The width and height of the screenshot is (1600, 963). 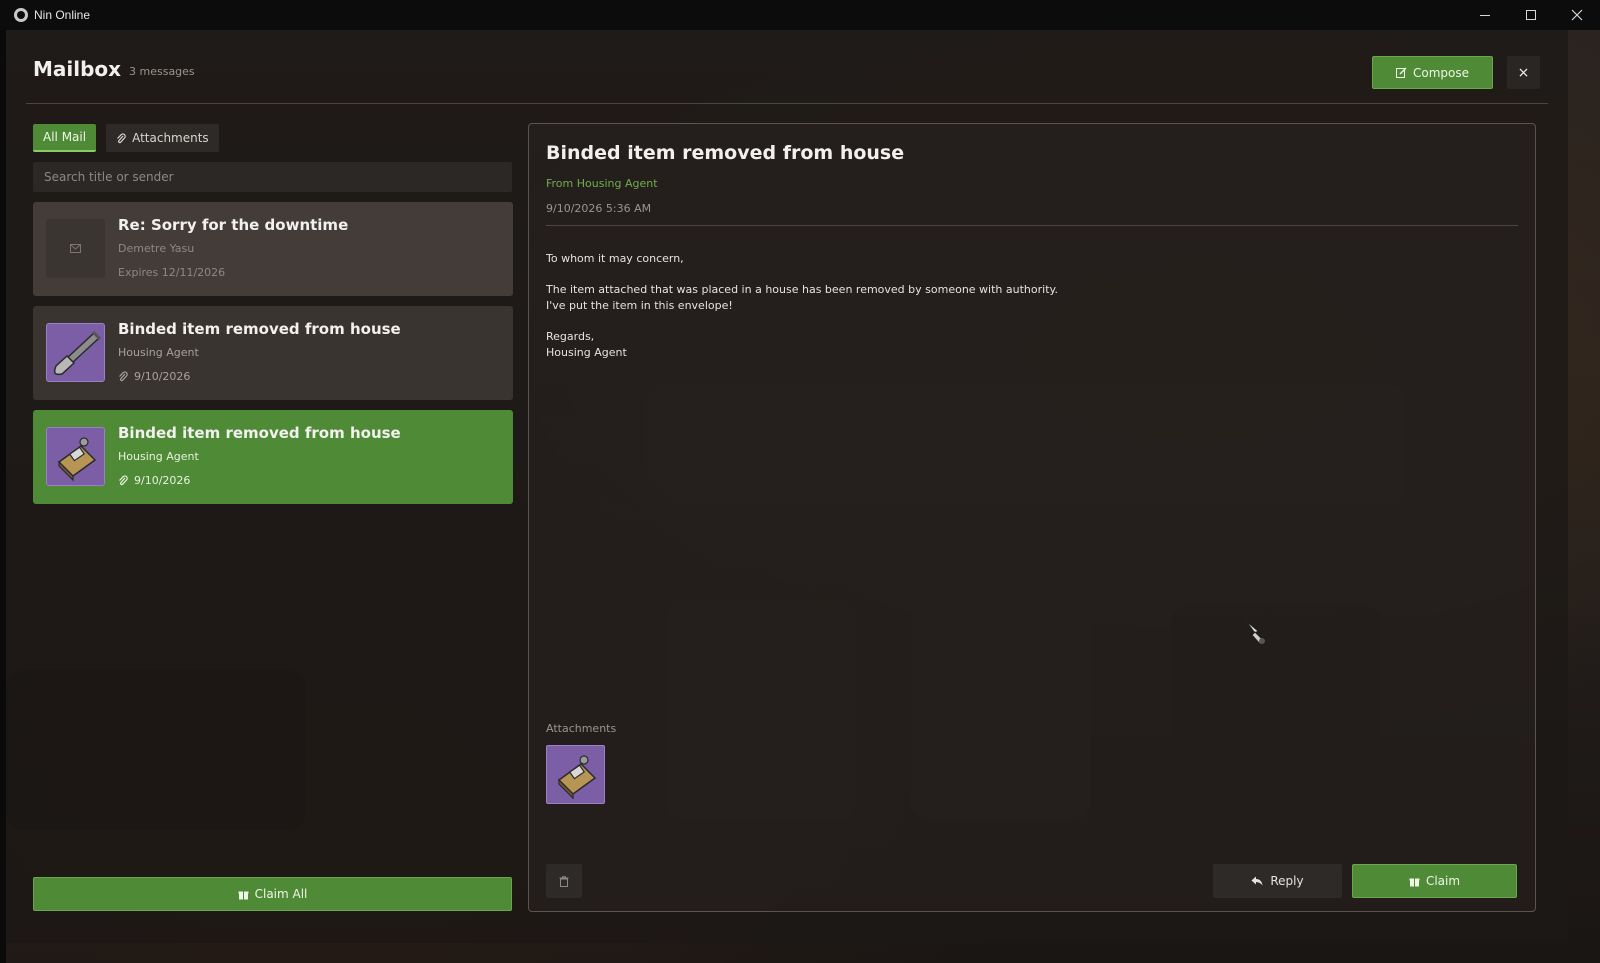 I want to click on delete-button, so click(x=564, y=881).